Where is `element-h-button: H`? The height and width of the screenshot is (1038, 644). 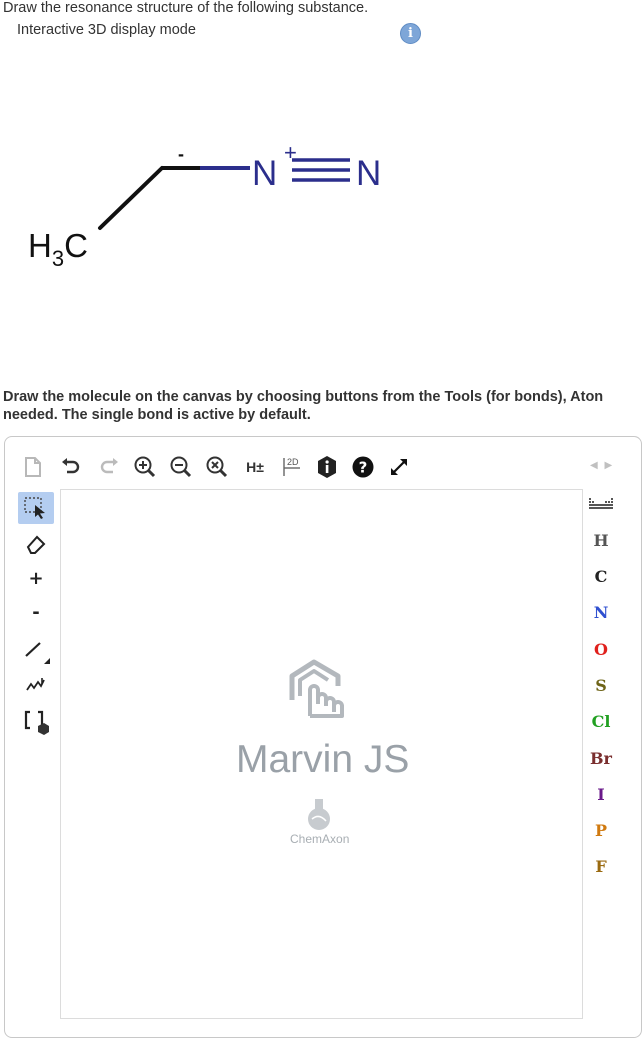
element-h-button: H is located at coordinates (601, 541).